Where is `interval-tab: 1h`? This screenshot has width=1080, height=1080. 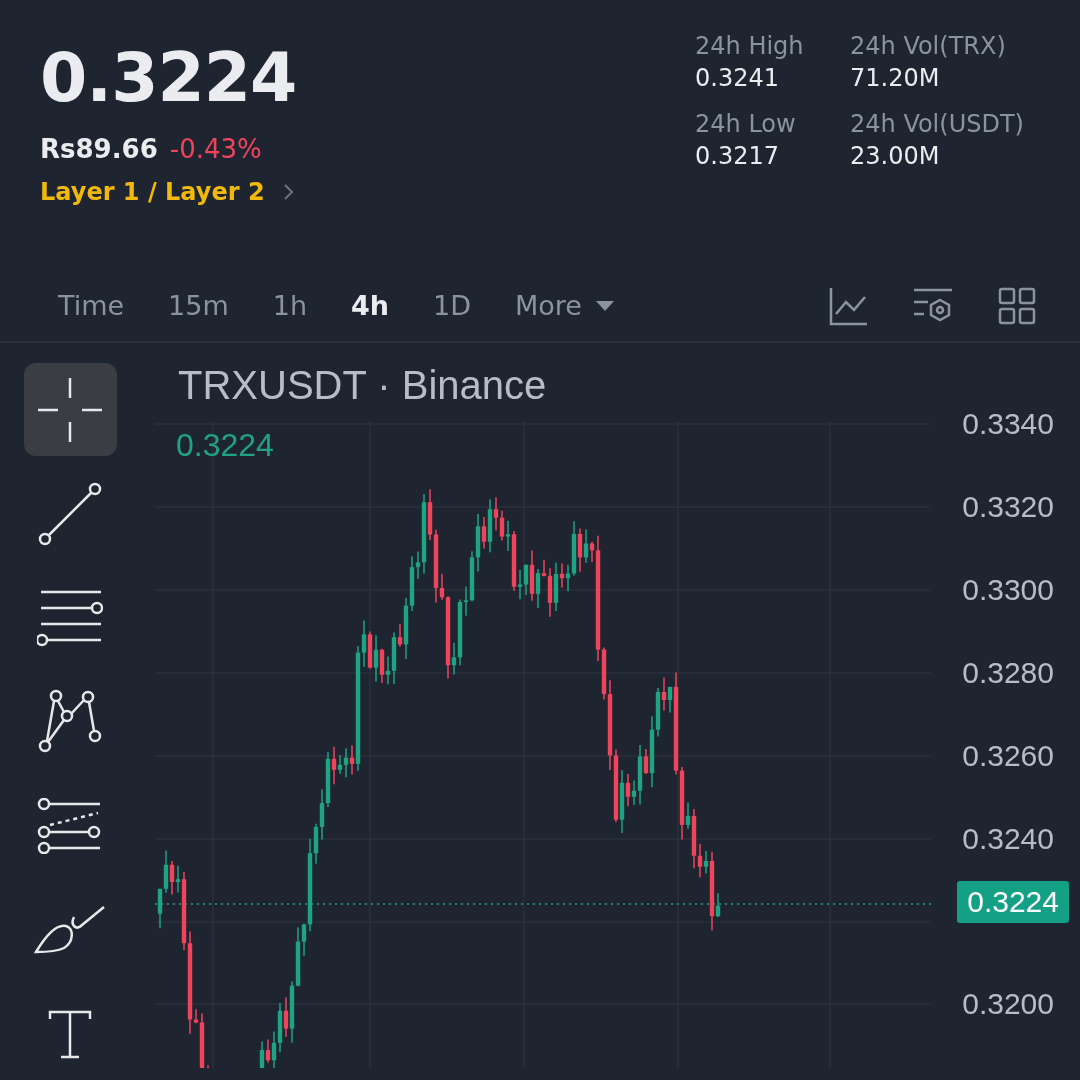 interval-tab: 1h is located at coordinates (290, 306).